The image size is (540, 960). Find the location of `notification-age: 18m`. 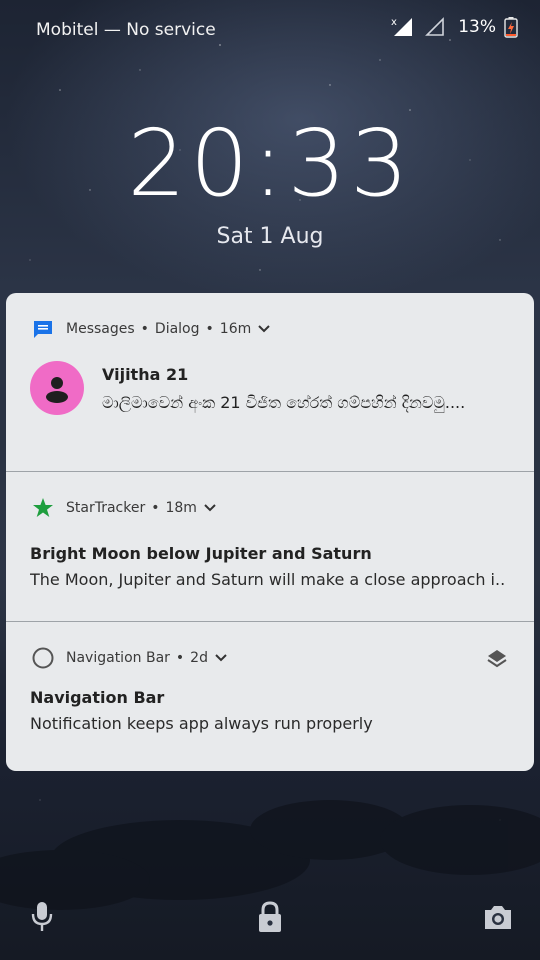

notification-age: 18m is located at coordinates (181, 508).